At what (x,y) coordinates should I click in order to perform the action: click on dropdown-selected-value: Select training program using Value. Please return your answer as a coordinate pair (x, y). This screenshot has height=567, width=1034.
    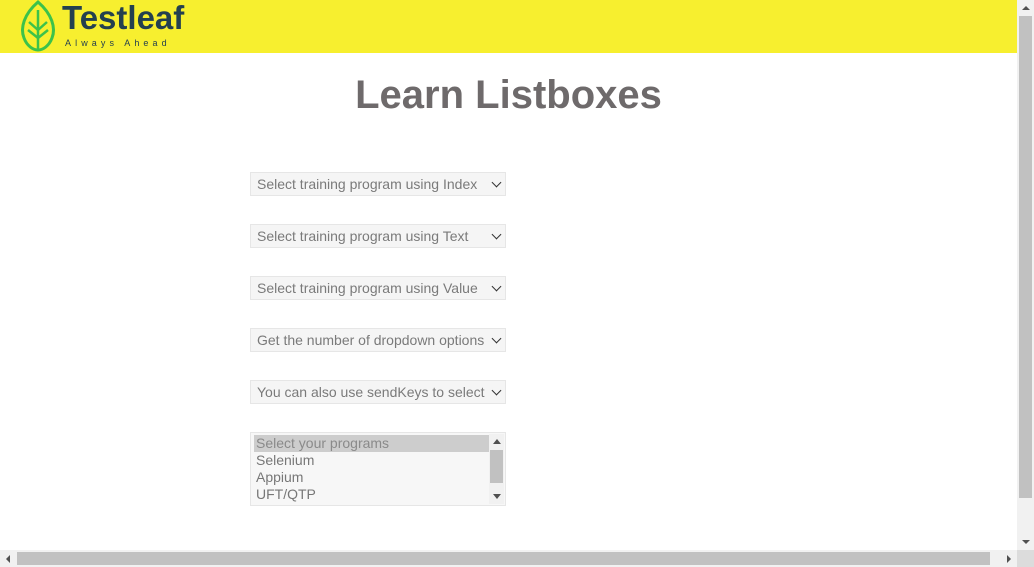
    Looking at the image, I should click on (367, 288).